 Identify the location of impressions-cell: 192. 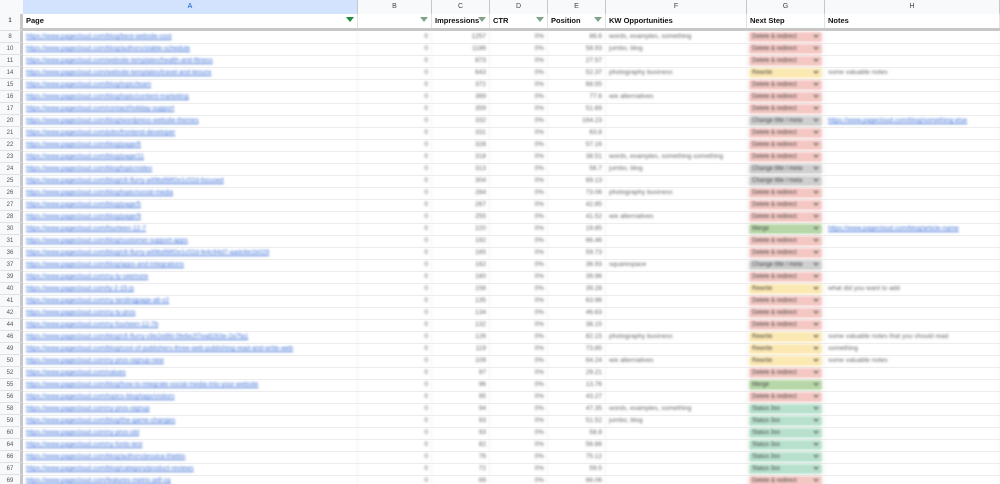
(461, 241).